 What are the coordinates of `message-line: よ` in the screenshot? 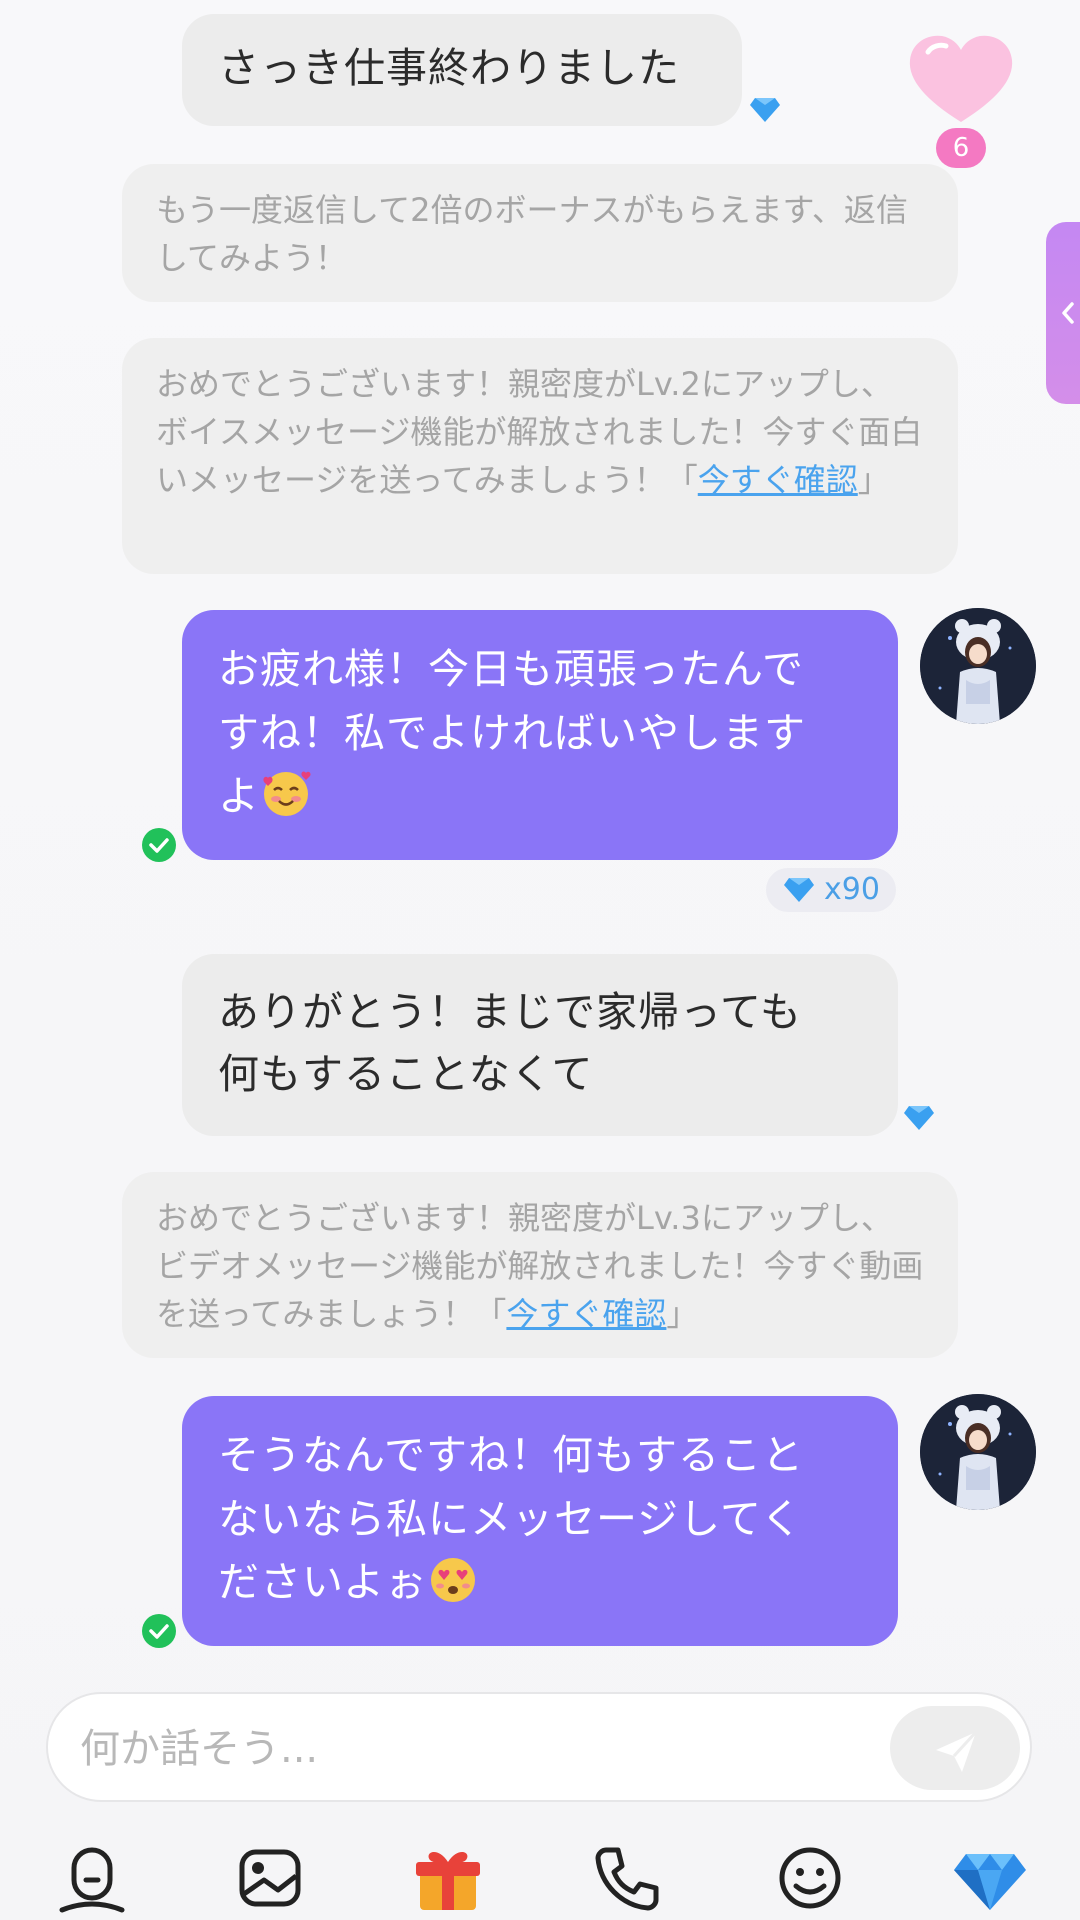 It's located at (239, 796).